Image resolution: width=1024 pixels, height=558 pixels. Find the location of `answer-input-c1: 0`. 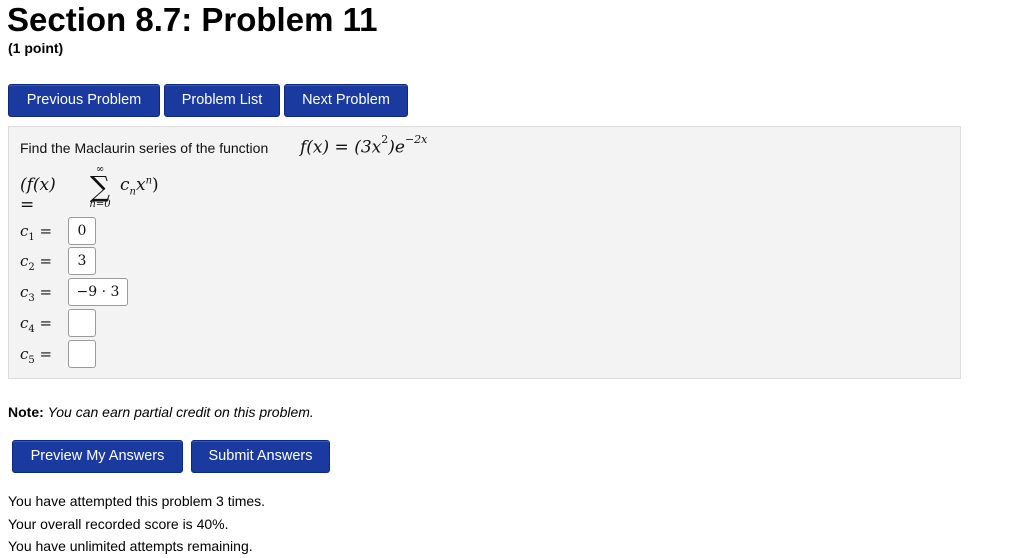

answer-input-c1: 0 is located at coordinates (82, 231).